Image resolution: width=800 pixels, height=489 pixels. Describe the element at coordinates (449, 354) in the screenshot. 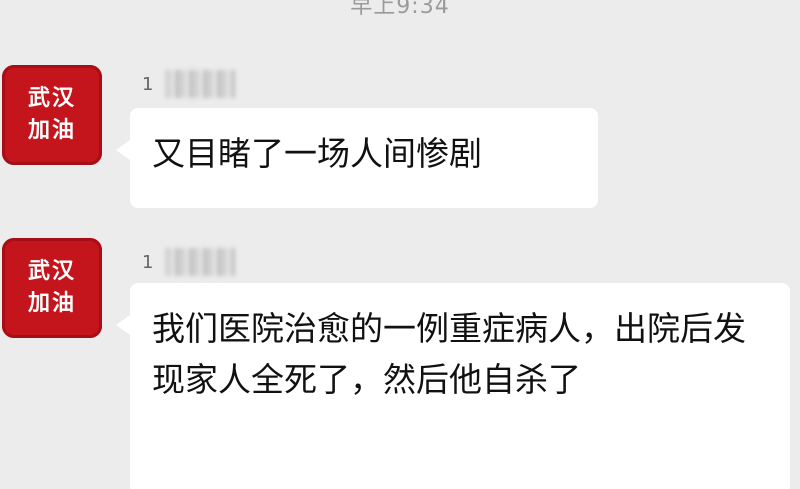

I see `message-text: 我们医院治愈的一例重症病人，出院后发现家人全死了，然后他自杀了` at that location.